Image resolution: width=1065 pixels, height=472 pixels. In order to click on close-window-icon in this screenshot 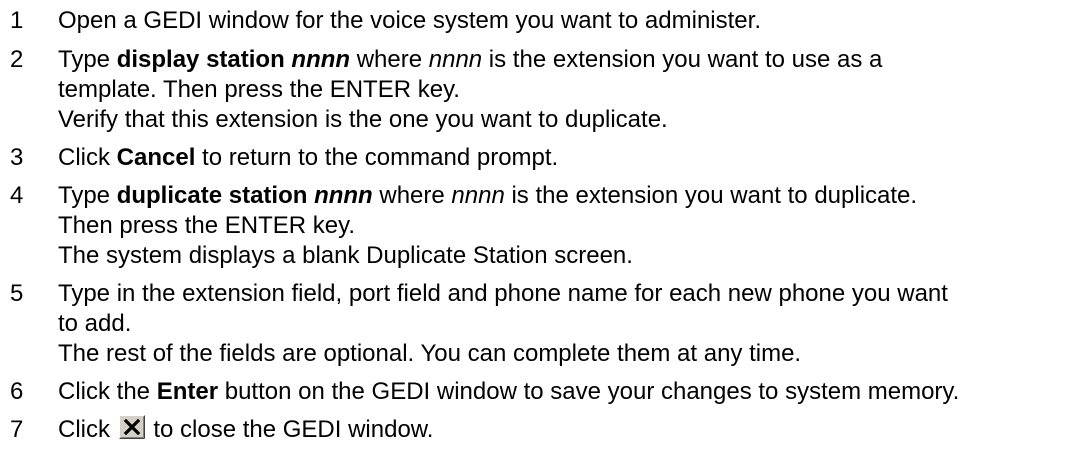, I will do `click(131, 427)`.